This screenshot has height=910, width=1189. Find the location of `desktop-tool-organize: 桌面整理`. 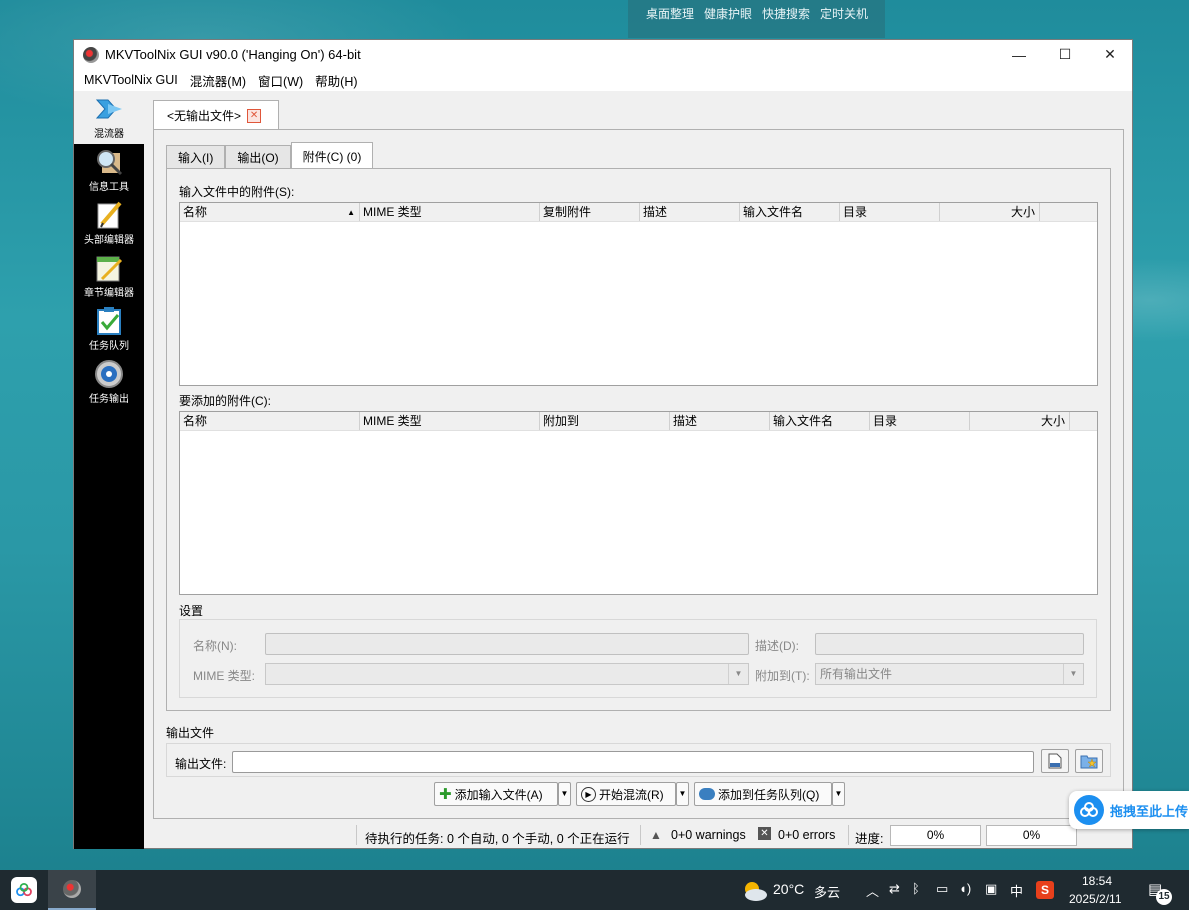

desktop-tool-organize: 桌面整理 is located at coordinates (670, 13).